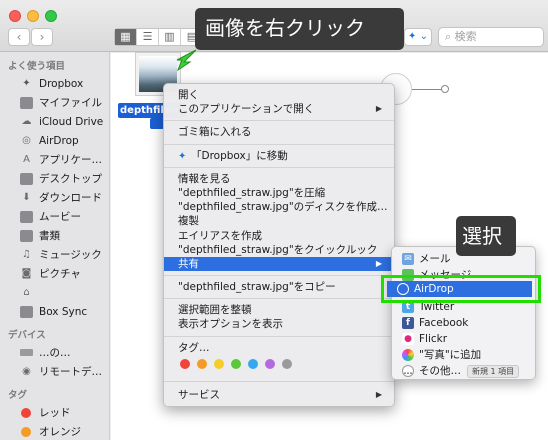 The image size is (548, 440). What do you see at coordinates (54, 292) in the screenshot?
I see `sidebar-item-home: ⌂` at bounding box center [54, 292].